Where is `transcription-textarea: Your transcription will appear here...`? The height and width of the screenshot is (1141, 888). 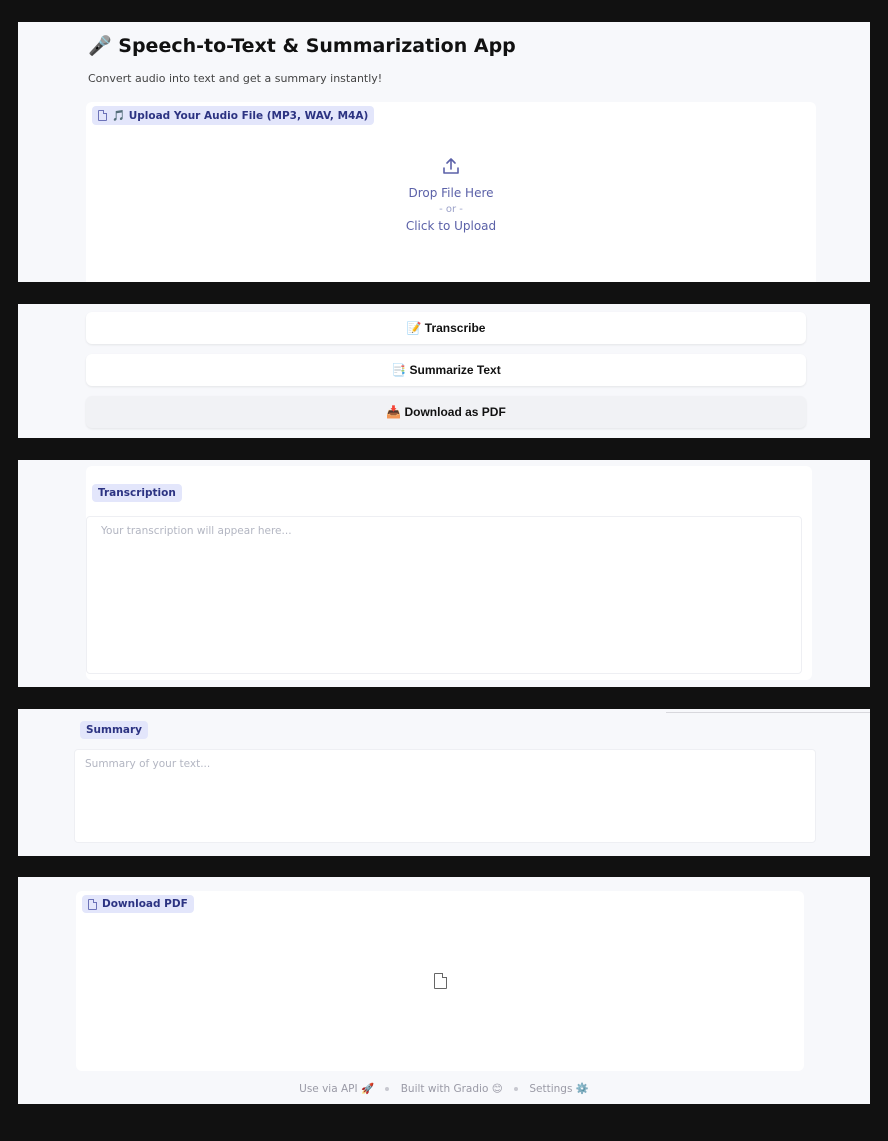 transcription-textarea: Your transcription will appear here... is located at coordinates (444, 595).